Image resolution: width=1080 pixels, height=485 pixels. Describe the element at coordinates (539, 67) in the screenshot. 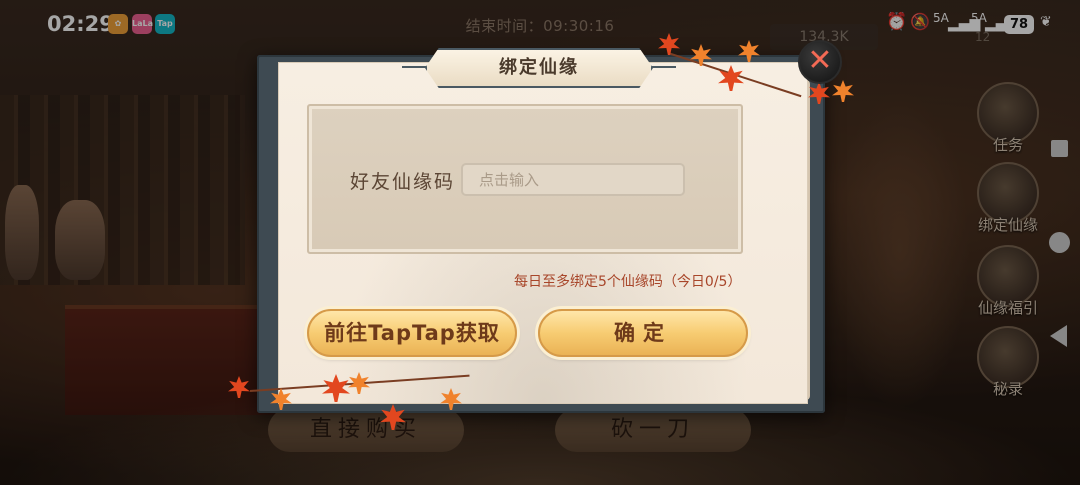

I see `dialog-title: 绑定仙缘` at that location.